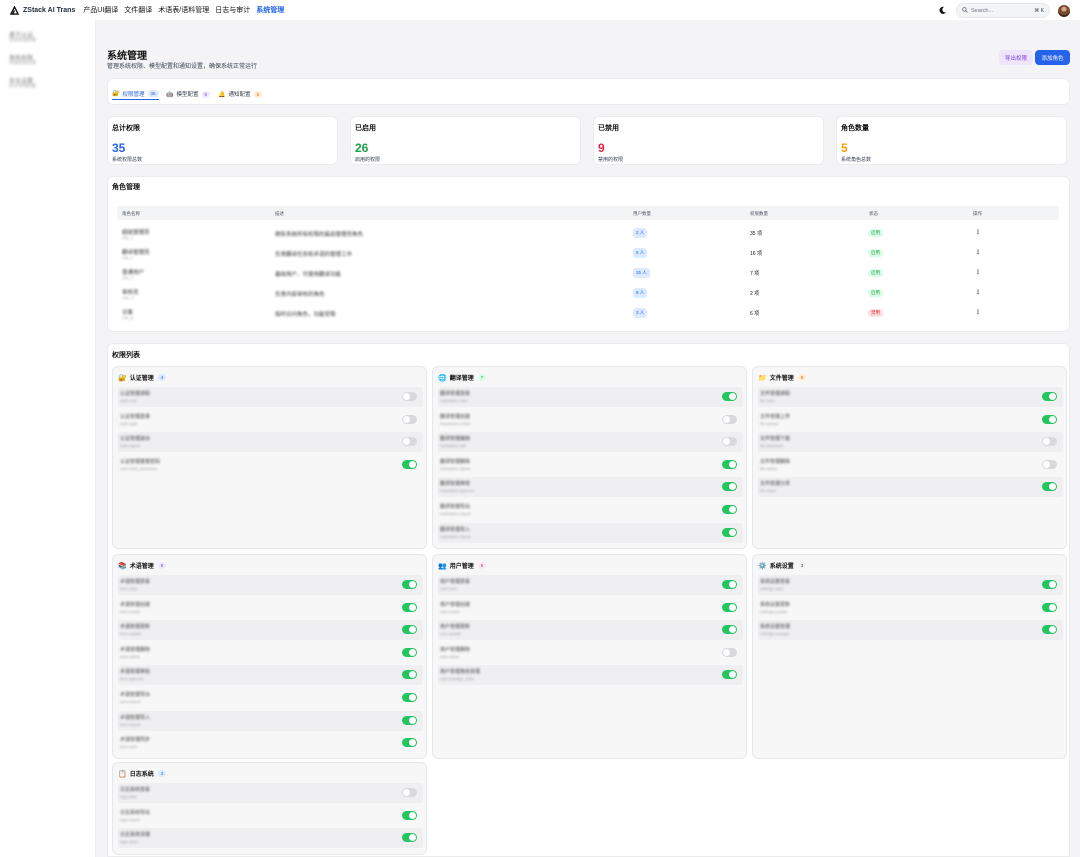  Describe the element at coordinates (138, 10) in the screenshot. I see `nav-item-file-translation: 文件翻译` at that location.